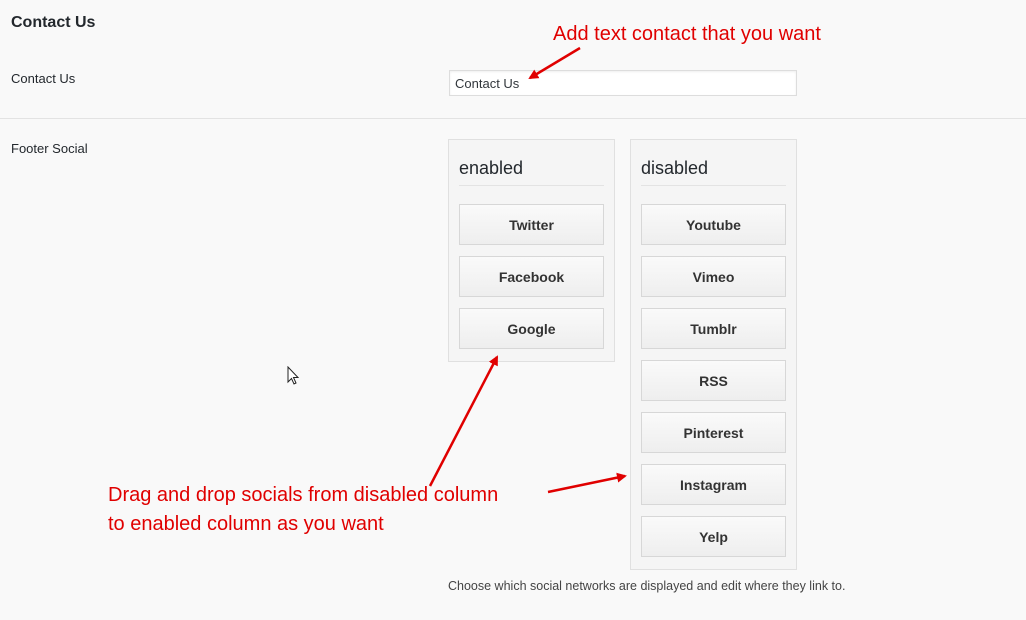 This screenshot has width=1026, height=620. What do you see at coordinates (293, 375) in the screenshot?
I see `mouse-pointer-icon` at bounding box center [293, 375].